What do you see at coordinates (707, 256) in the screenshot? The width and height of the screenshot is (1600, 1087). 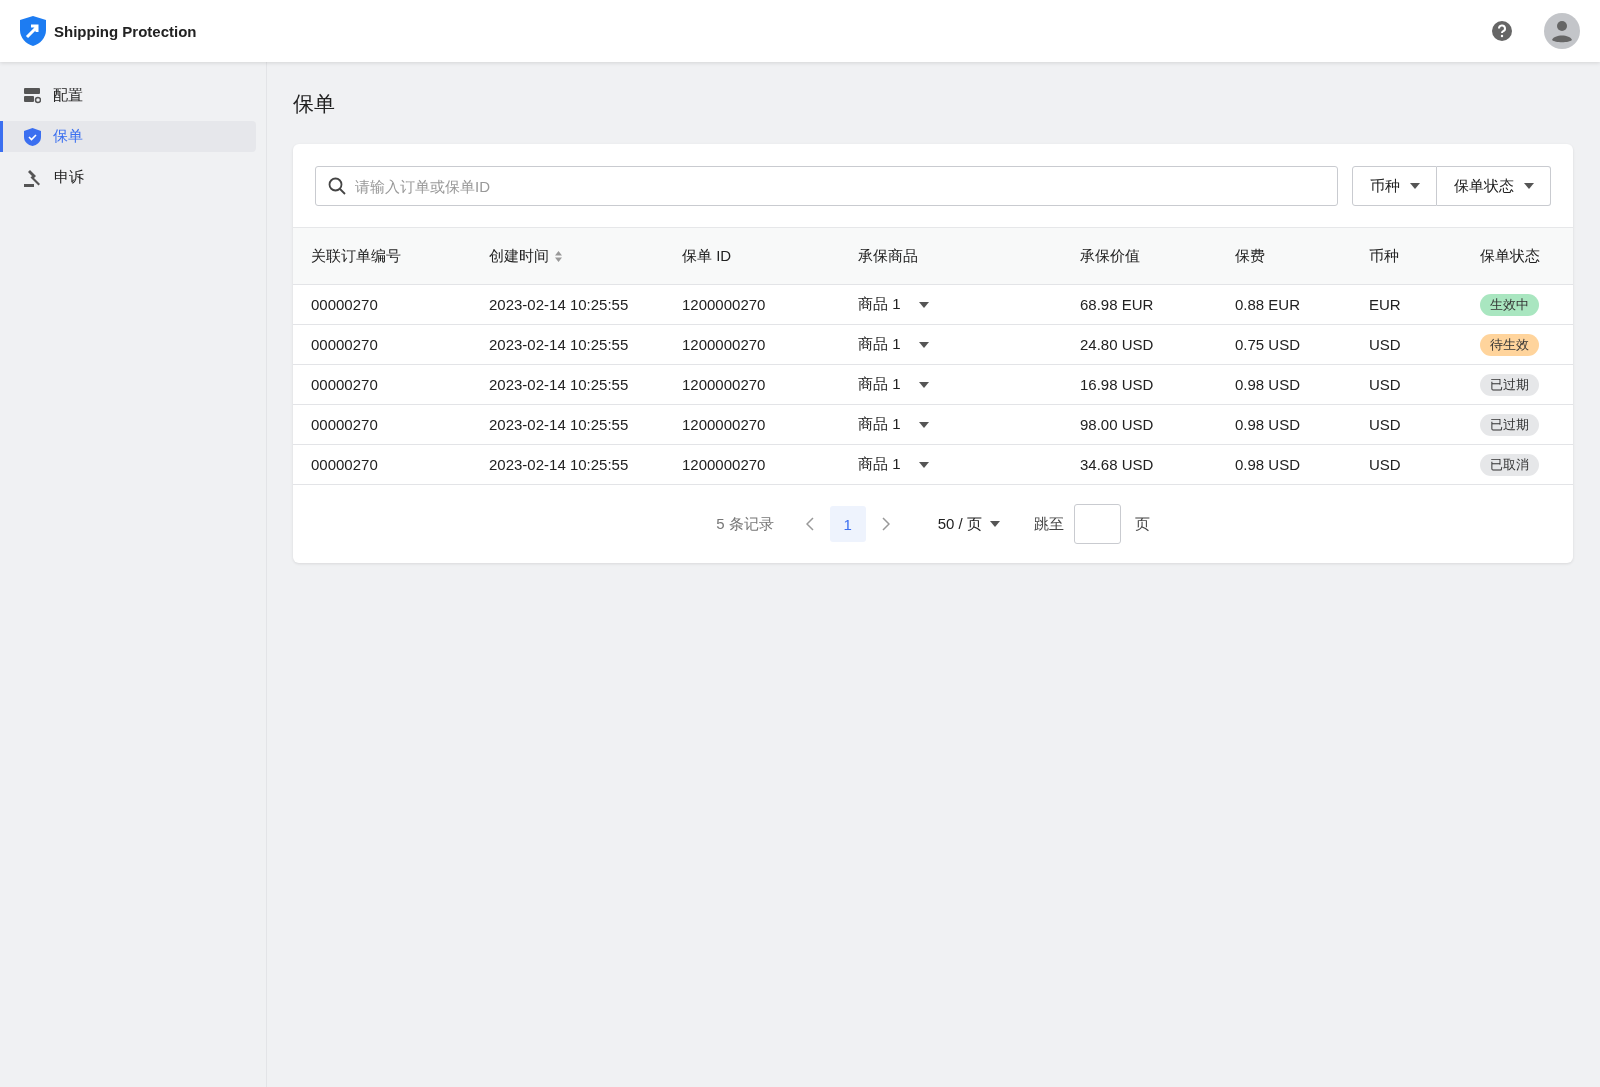 I see `column-header: 保单 ID` at bounding box center [707, 256].